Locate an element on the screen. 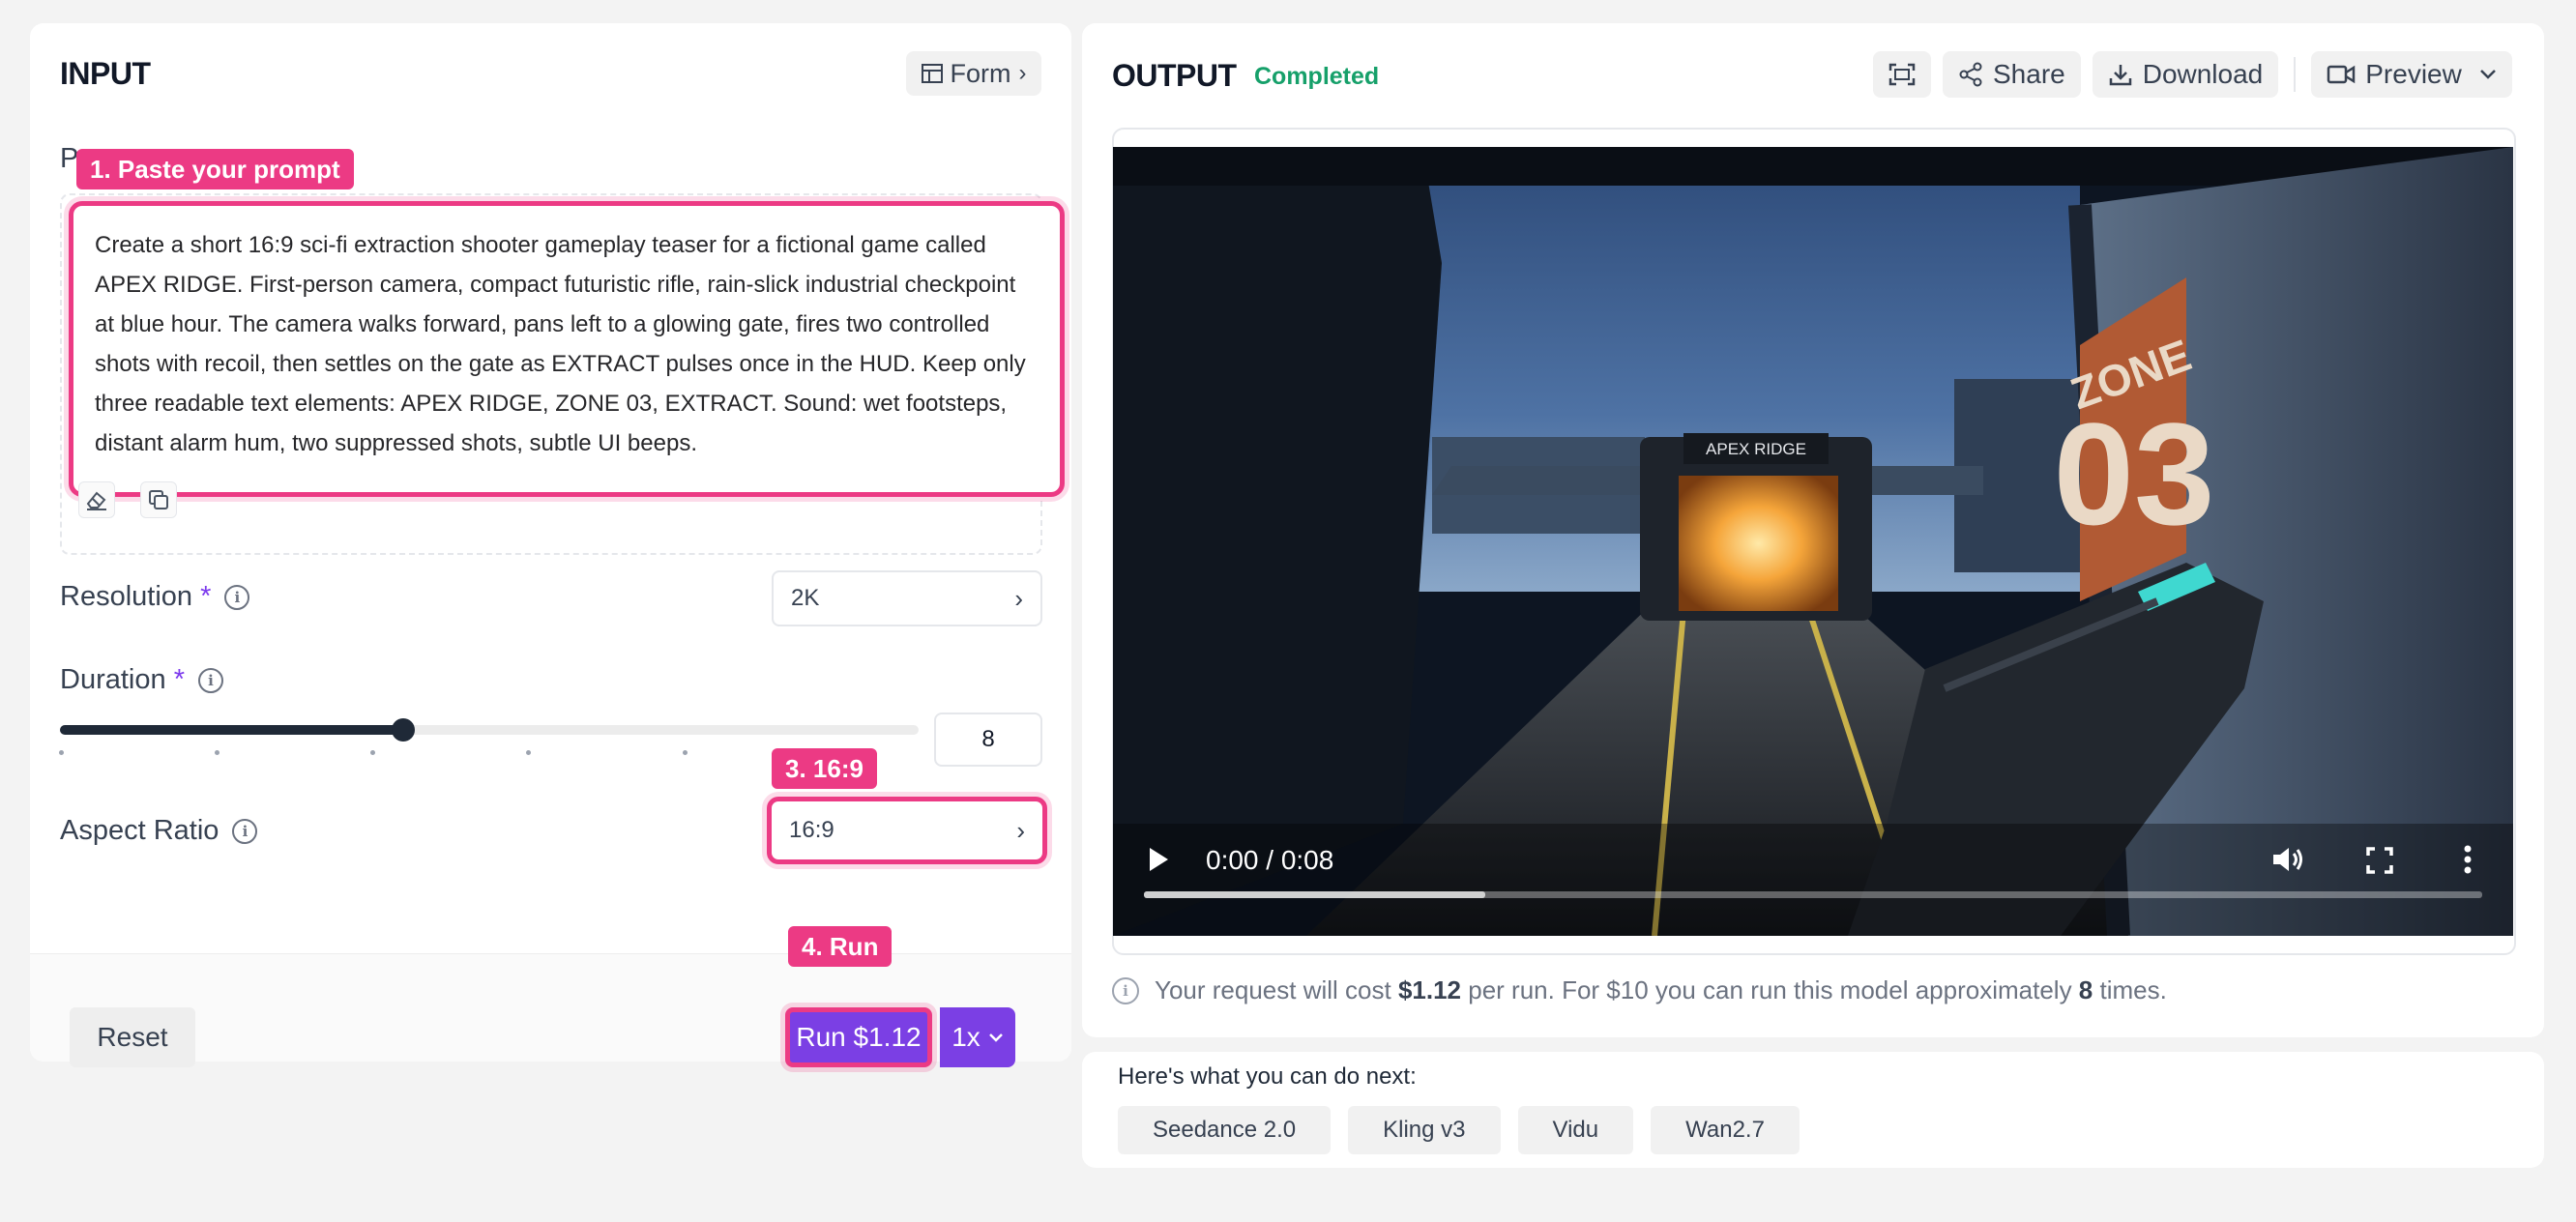  eraser-icon is located at coordinates (96, 500).